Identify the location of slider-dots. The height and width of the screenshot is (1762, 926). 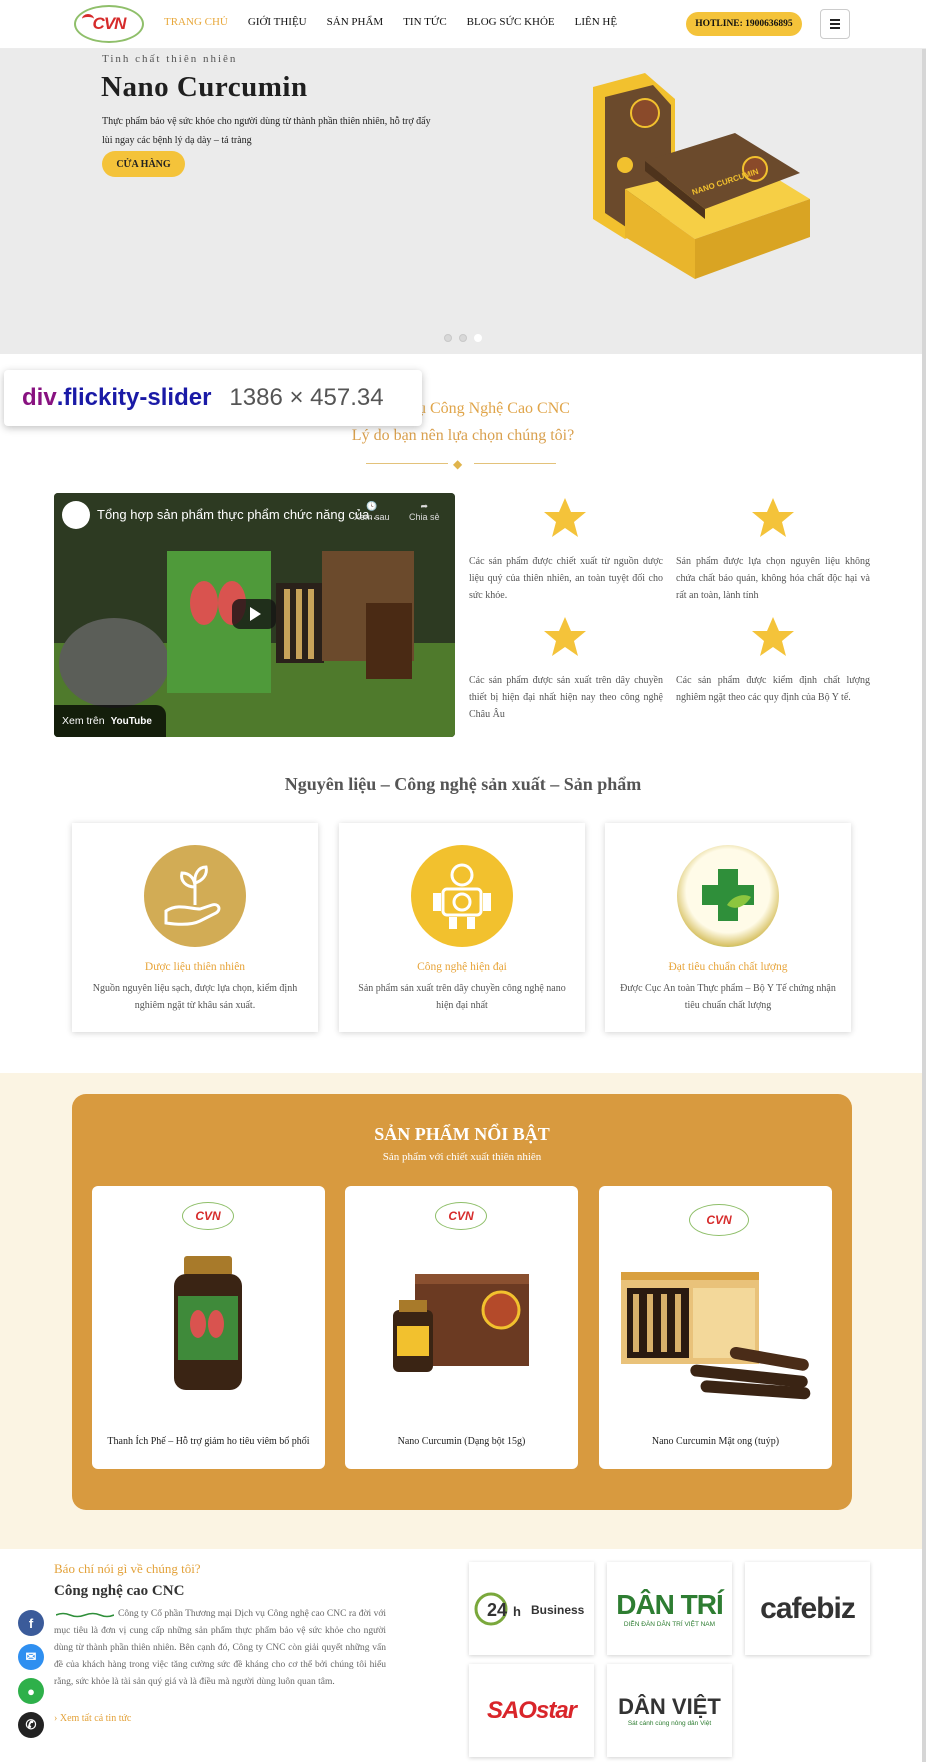
(463, 338).